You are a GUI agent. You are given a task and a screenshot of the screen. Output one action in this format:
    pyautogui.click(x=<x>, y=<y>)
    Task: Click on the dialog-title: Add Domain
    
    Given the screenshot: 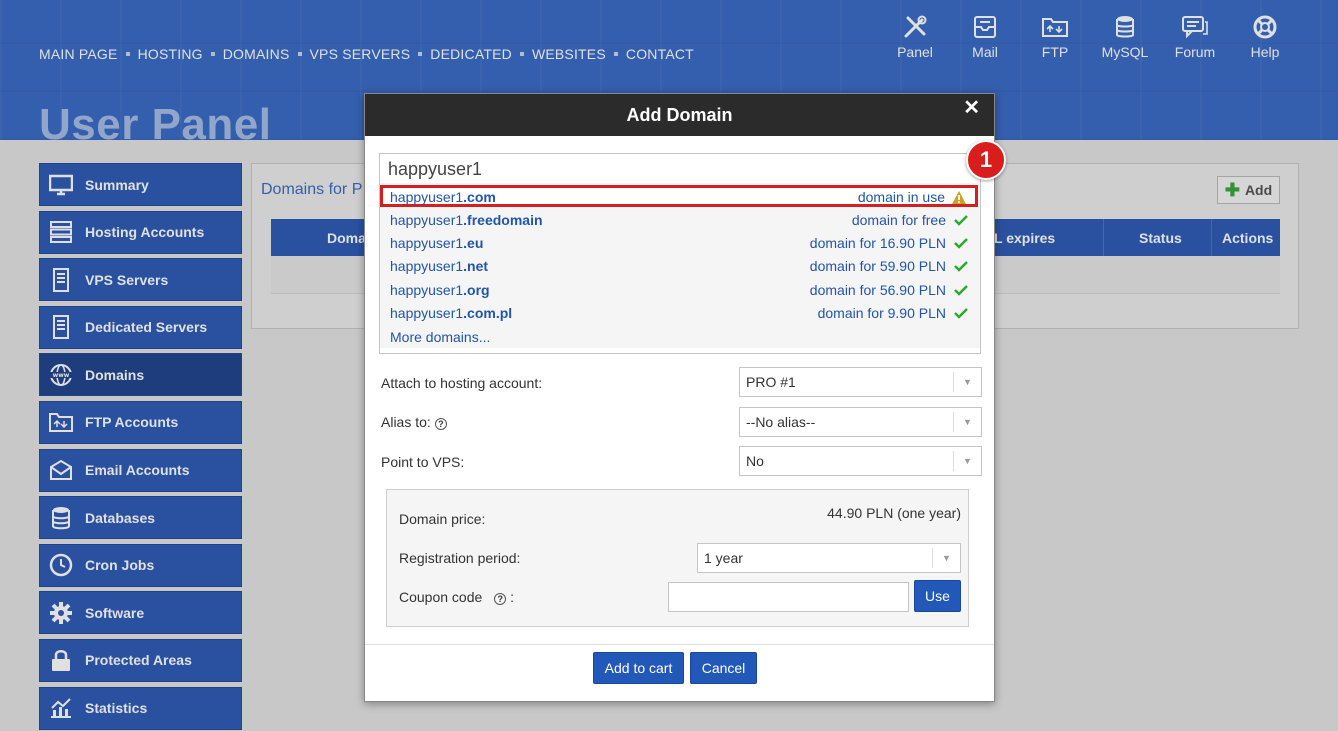 What is the action you would take?
    pyautogui.click(x=679, y=114)
    